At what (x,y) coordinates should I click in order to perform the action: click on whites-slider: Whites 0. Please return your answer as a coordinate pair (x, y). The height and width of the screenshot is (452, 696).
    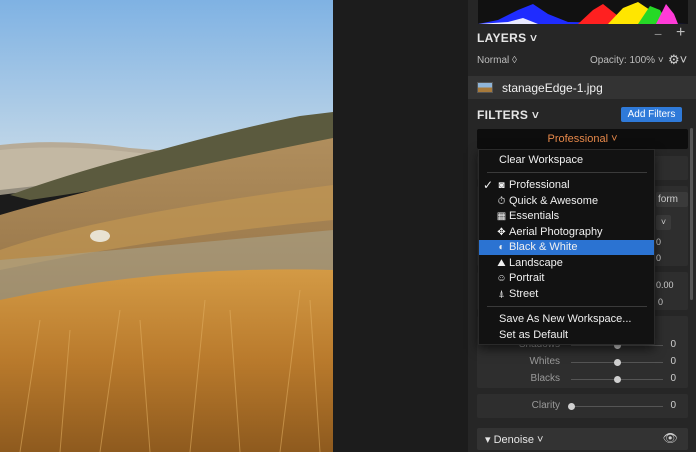
    Looking at the image, I should click on (582, 362).